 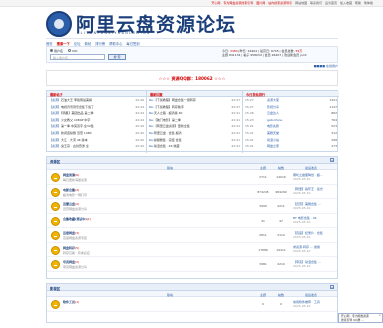 I want to click on forum-name: 迅雷云盘(2), so click(x=71, y=204).